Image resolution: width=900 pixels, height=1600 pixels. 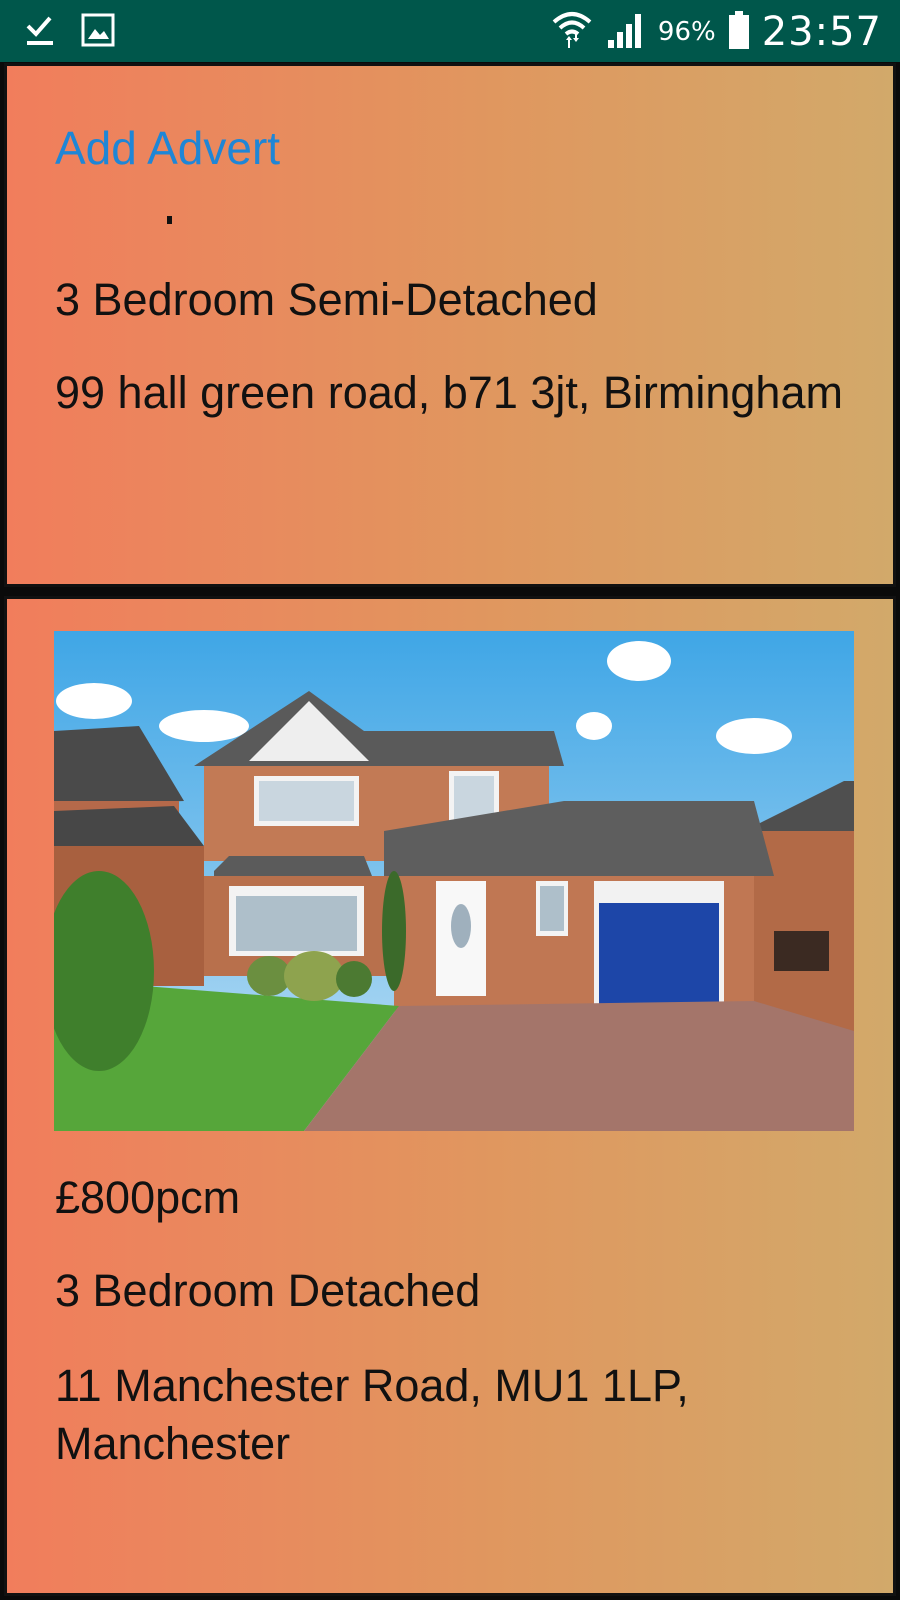 I want to click on check-download-icon, so click(x=40, y=32).